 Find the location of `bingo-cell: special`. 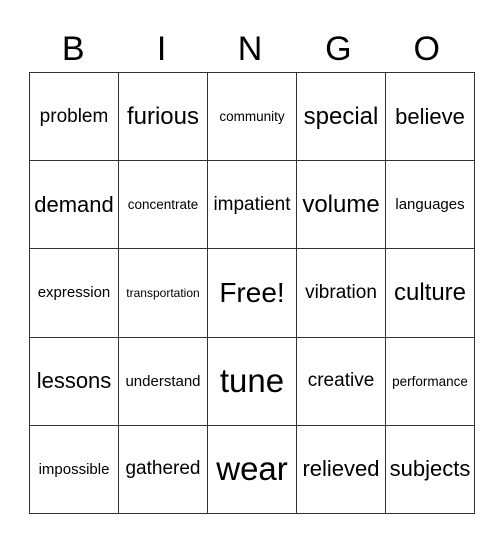

bingo-cell: special is located at coordinates (341, 116).